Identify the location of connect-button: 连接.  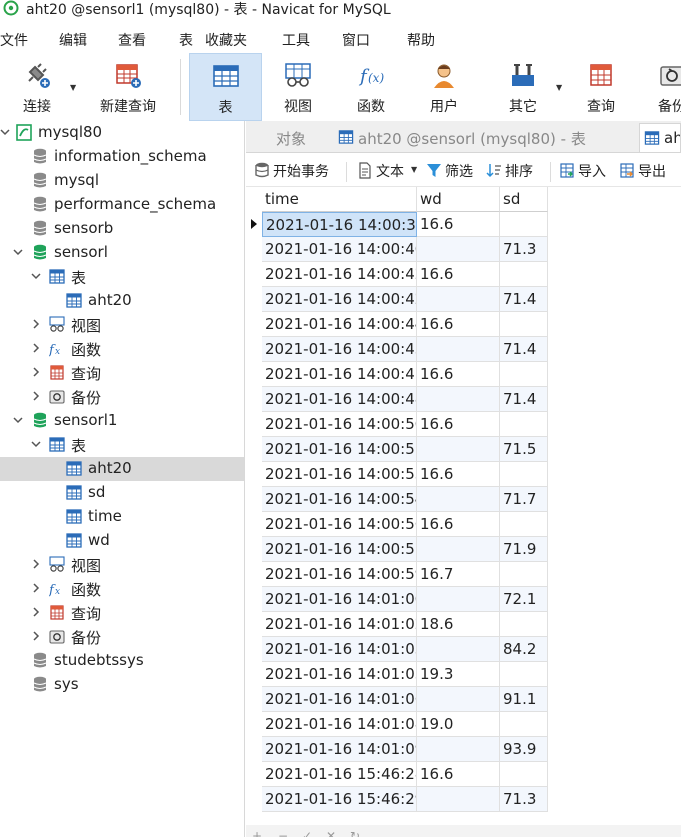
(37, 87).